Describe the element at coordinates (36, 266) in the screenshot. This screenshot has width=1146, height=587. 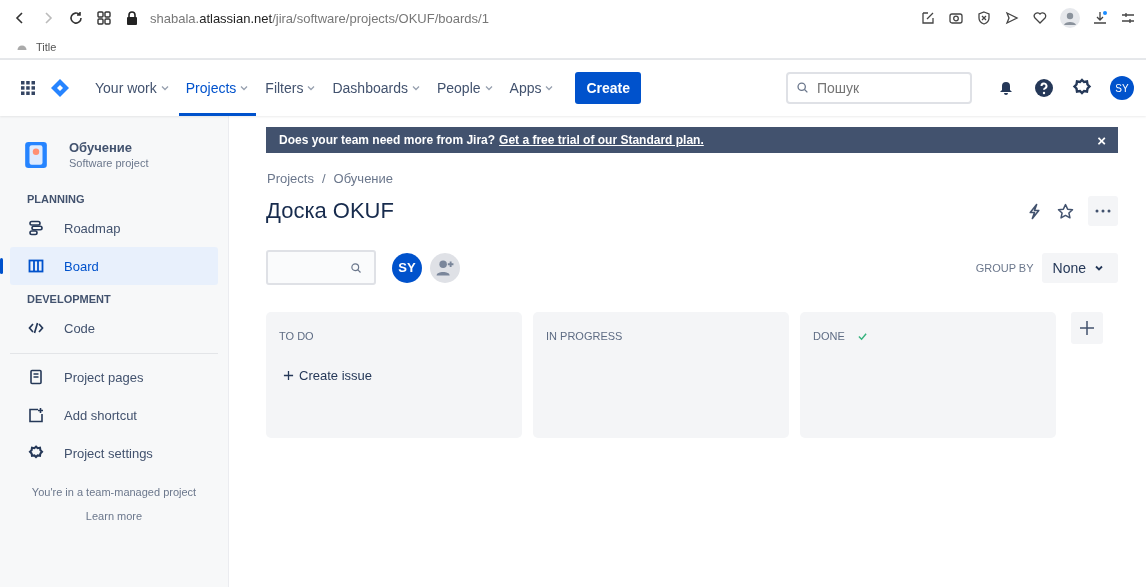
I see `board-icon` at that location.